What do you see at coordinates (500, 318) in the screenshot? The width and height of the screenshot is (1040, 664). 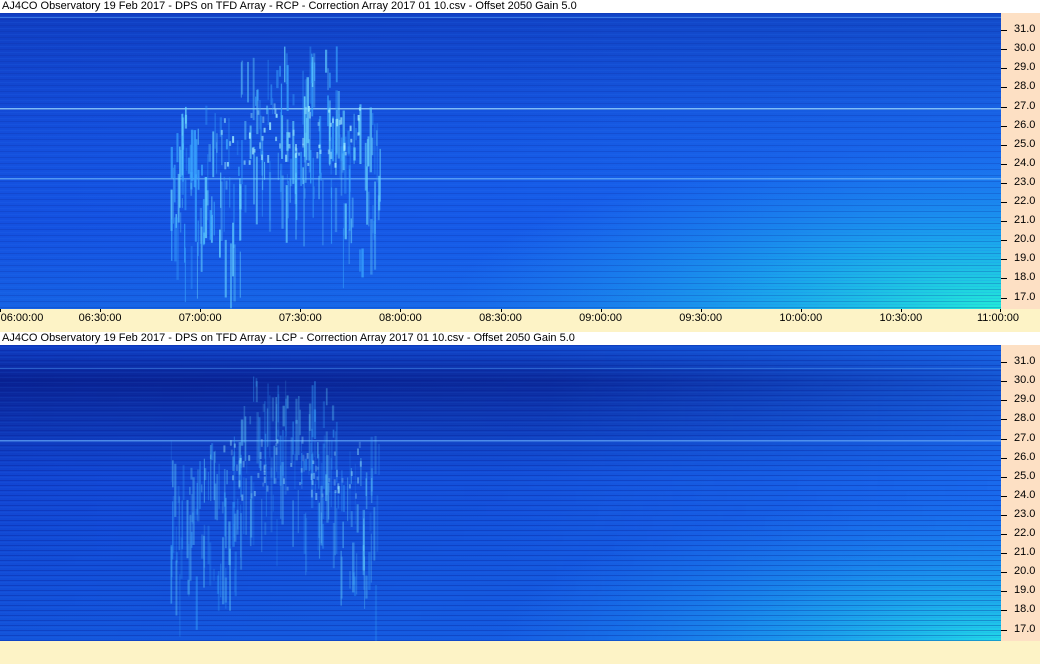 I see `time-tick-label: 08:30:00` at bounding box center [500, 318].